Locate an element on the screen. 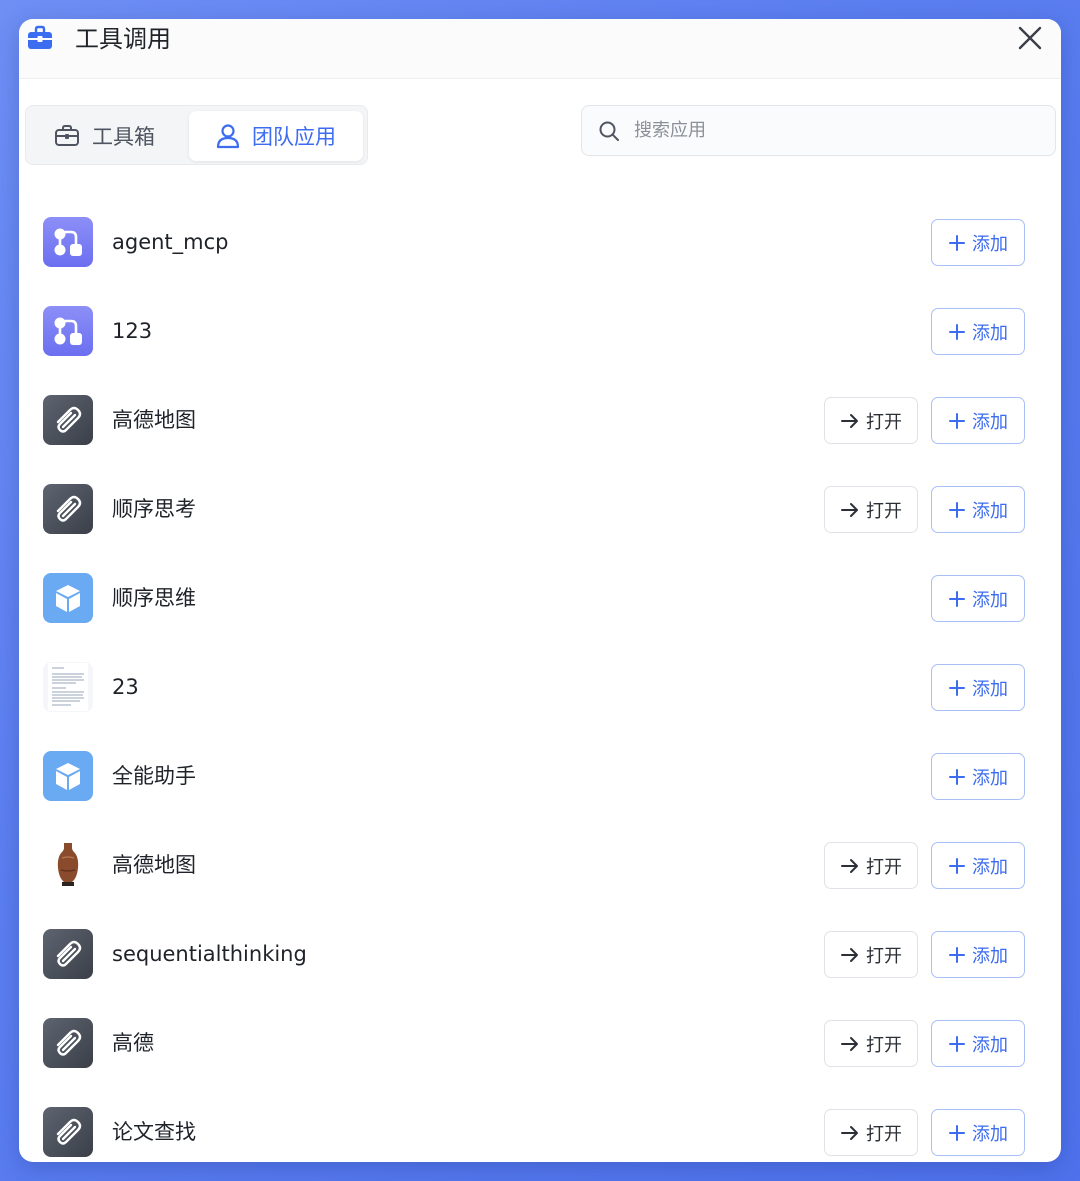 The width and height of the screenshot is (1080, 1181). app-row: 论文查找 打开 添加 is located at coordinates (540, 1124).